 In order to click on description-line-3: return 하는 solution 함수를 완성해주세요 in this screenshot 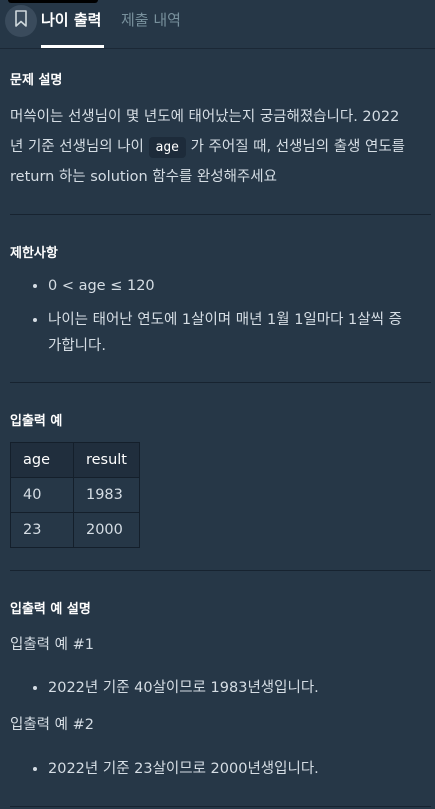, I will do `click(143, 177)`.